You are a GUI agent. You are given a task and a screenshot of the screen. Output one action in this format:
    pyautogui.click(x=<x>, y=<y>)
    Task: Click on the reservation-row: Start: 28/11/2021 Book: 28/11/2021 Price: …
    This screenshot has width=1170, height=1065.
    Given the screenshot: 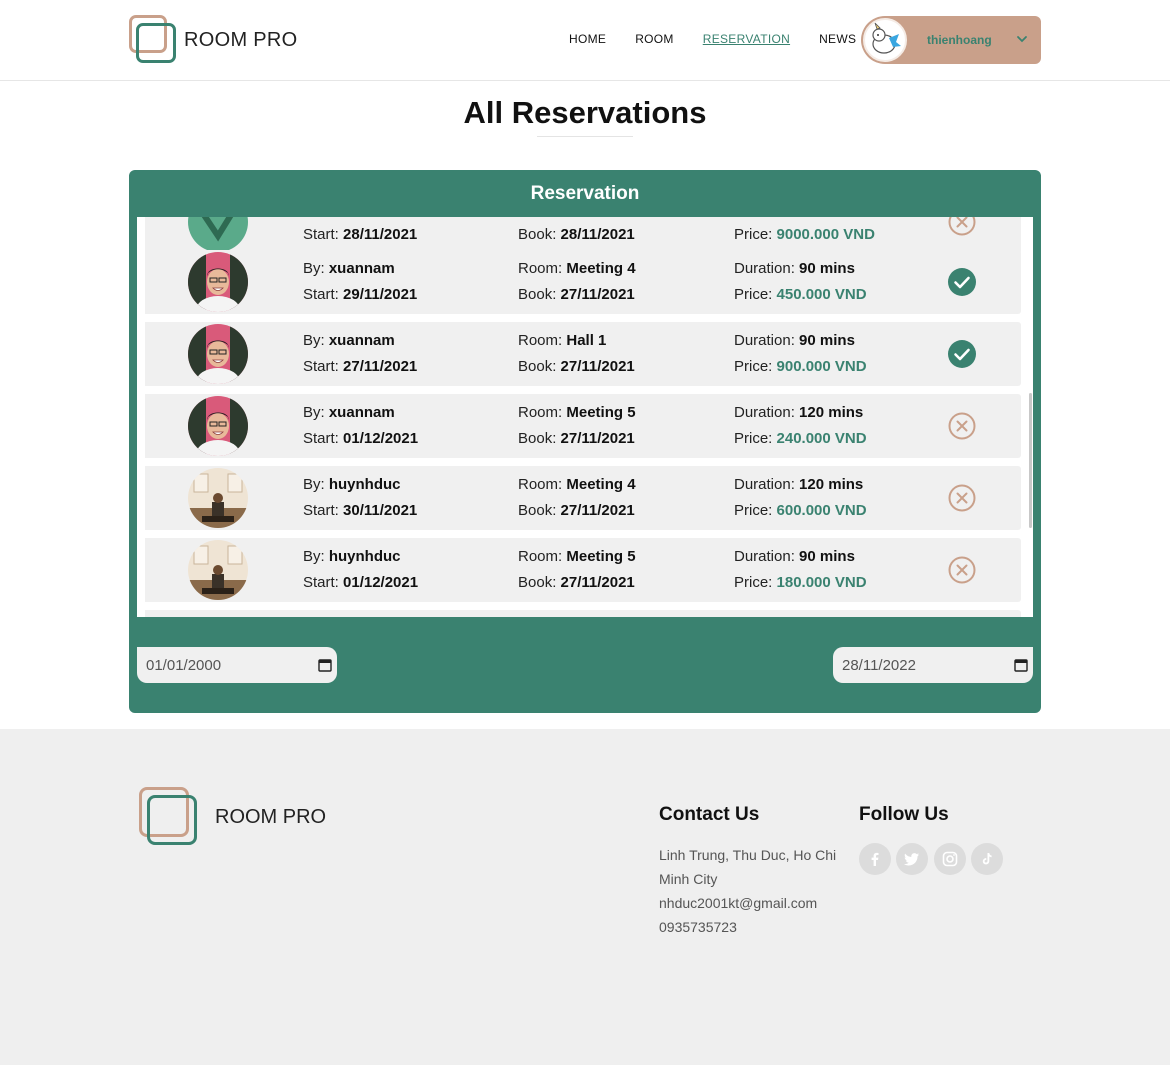 What is the action you would take?
    pyautogui.click(x=583, y=235)
    